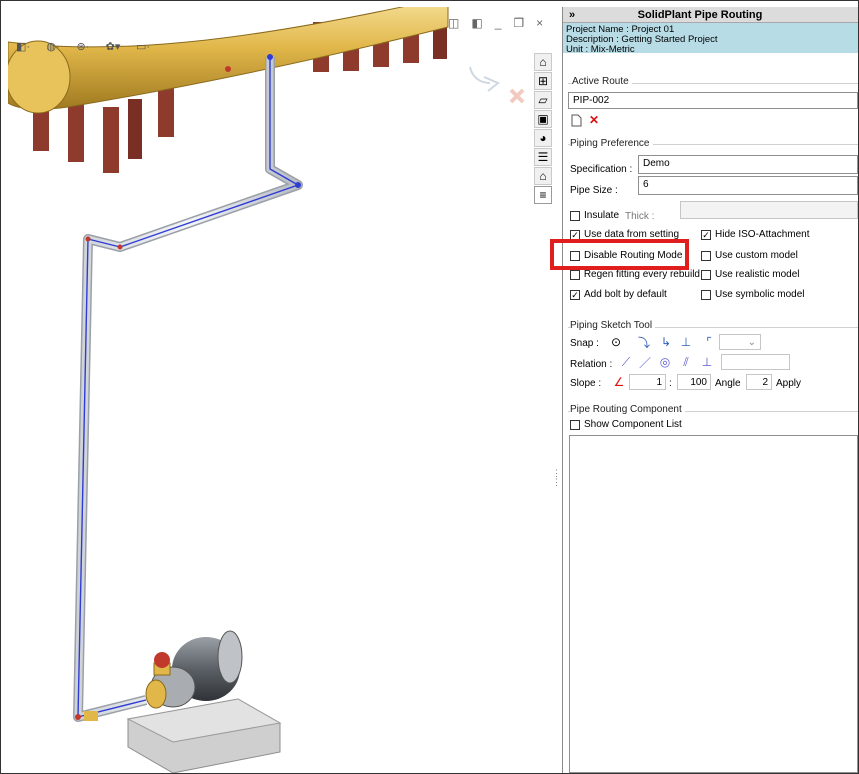 The image size is (859, 774). I want to click on slope-angle-icon: ∠, so click(619, 382).